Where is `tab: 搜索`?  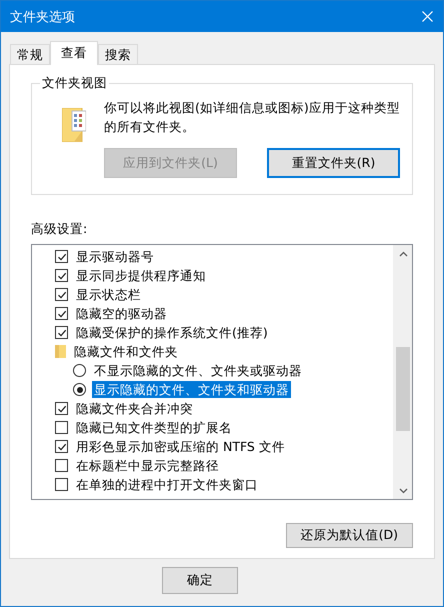
tab: 搜索 is located at coordinates (118, 54).